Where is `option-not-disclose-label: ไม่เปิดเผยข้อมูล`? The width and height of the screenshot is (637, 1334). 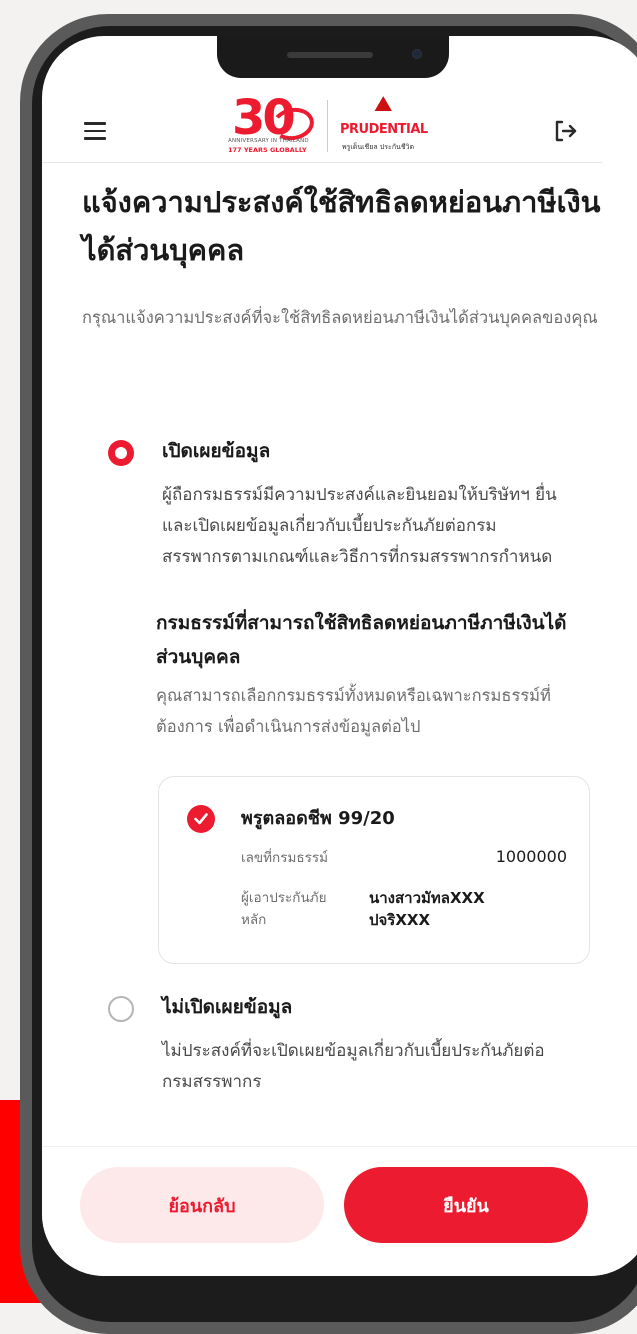
option-not-disclose-label: ไม่เปิดเผยข้อมูล is located at coordinates (227, 1007).